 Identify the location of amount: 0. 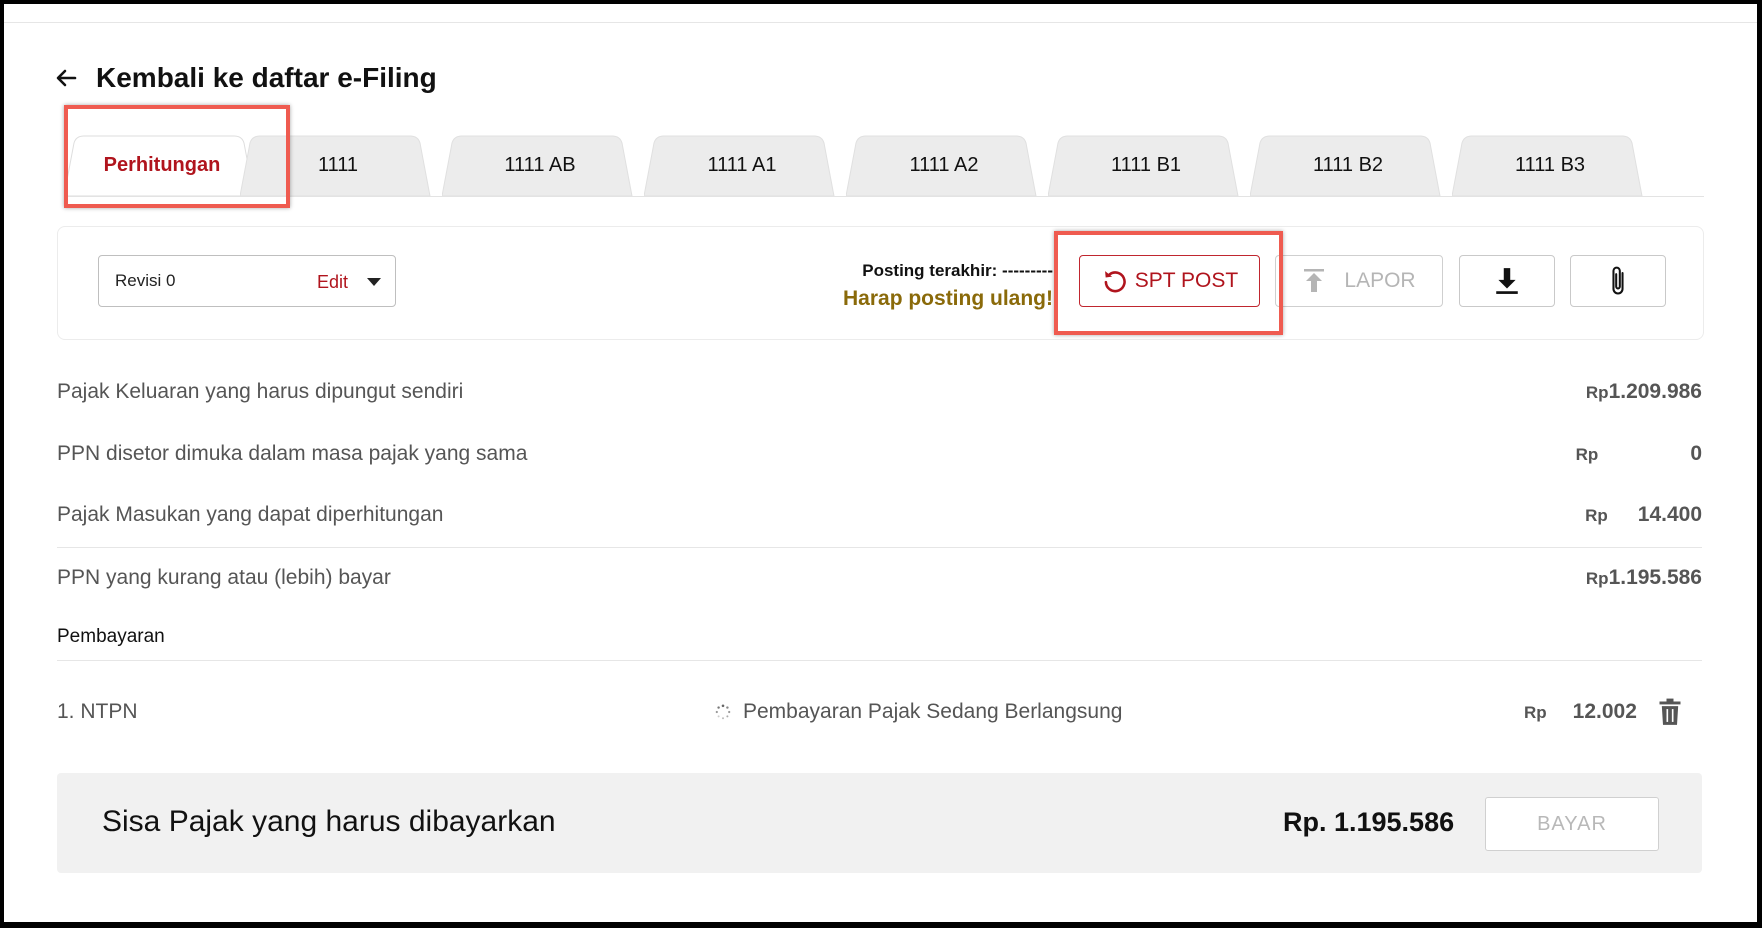
(1696, 453).